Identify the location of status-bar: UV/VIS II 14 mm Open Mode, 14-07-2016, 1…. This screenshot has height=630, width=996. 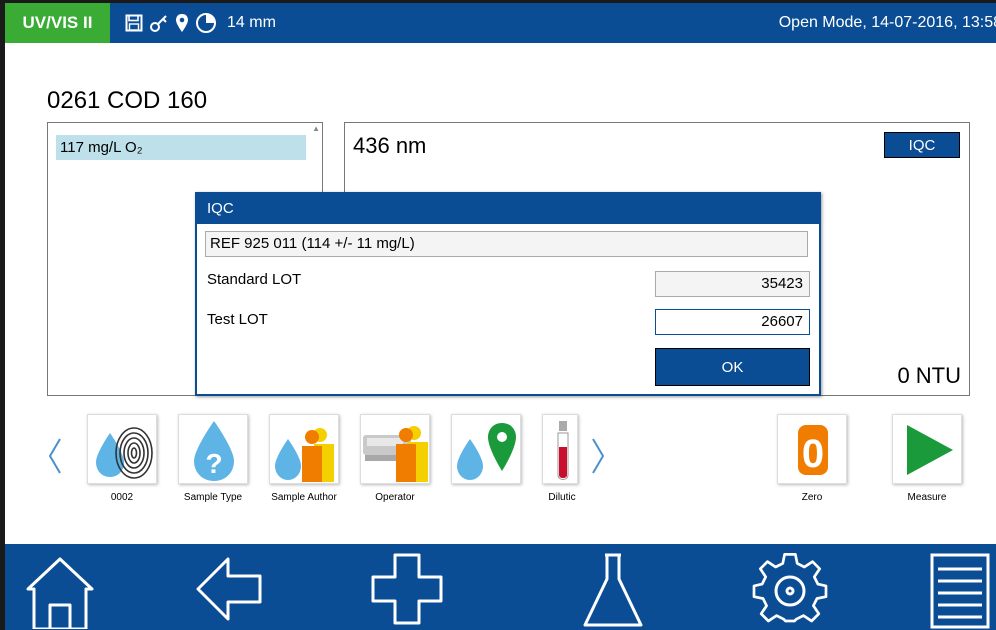
(500, 23).